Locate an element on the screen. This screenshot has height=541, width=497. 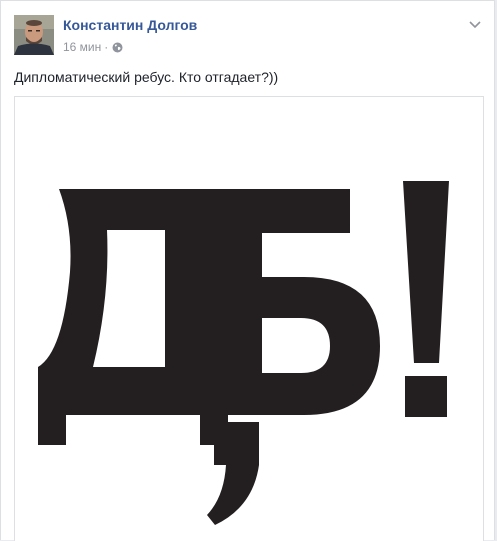
globe-icon is located at coordinates (117, 47).